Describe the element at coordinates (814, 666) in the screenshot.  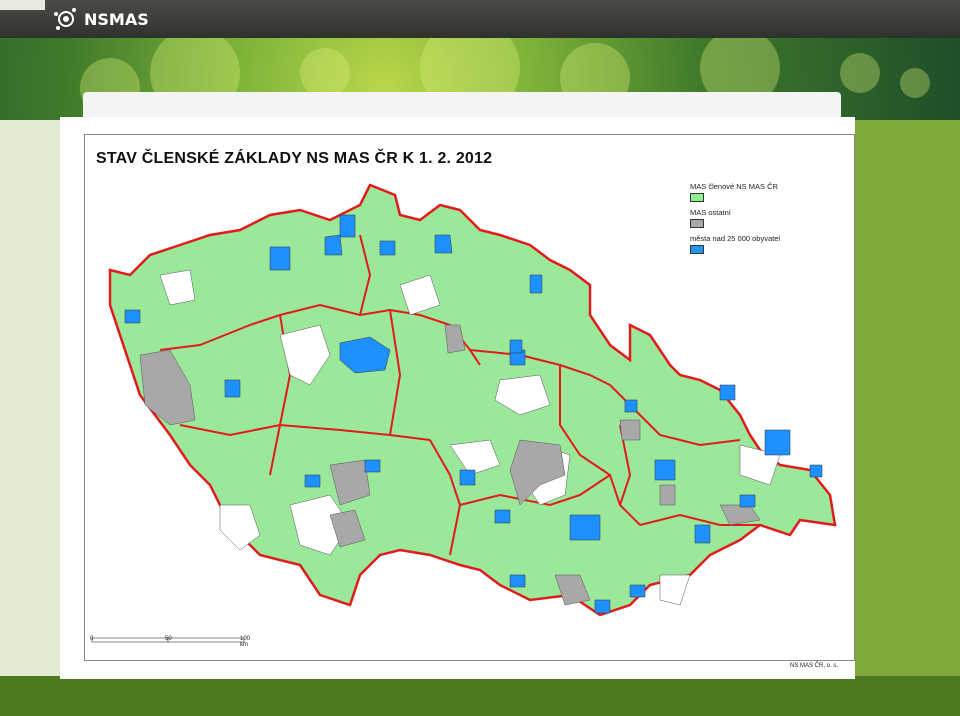
I see `map-credit: NS MAS ČR, o. s.` at that location.